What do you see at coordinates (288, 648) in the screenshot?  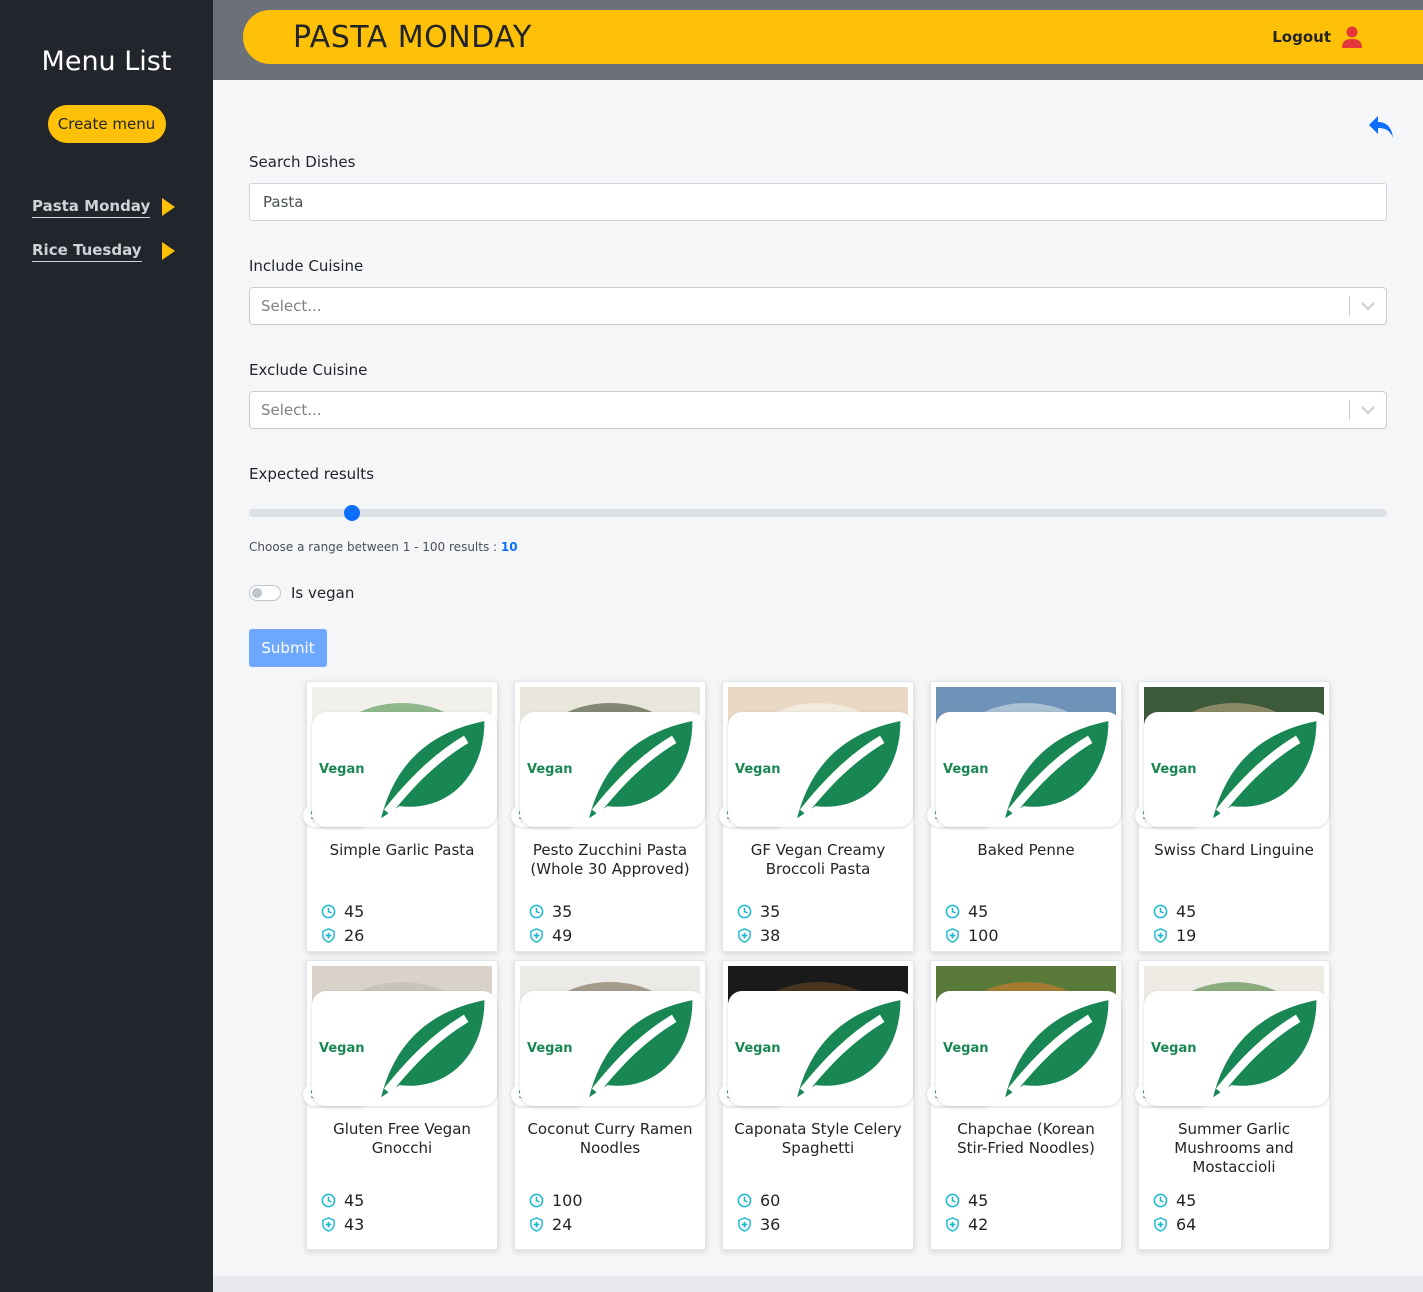 I see `submit-button: Submit` at bounding box center [288, 648].